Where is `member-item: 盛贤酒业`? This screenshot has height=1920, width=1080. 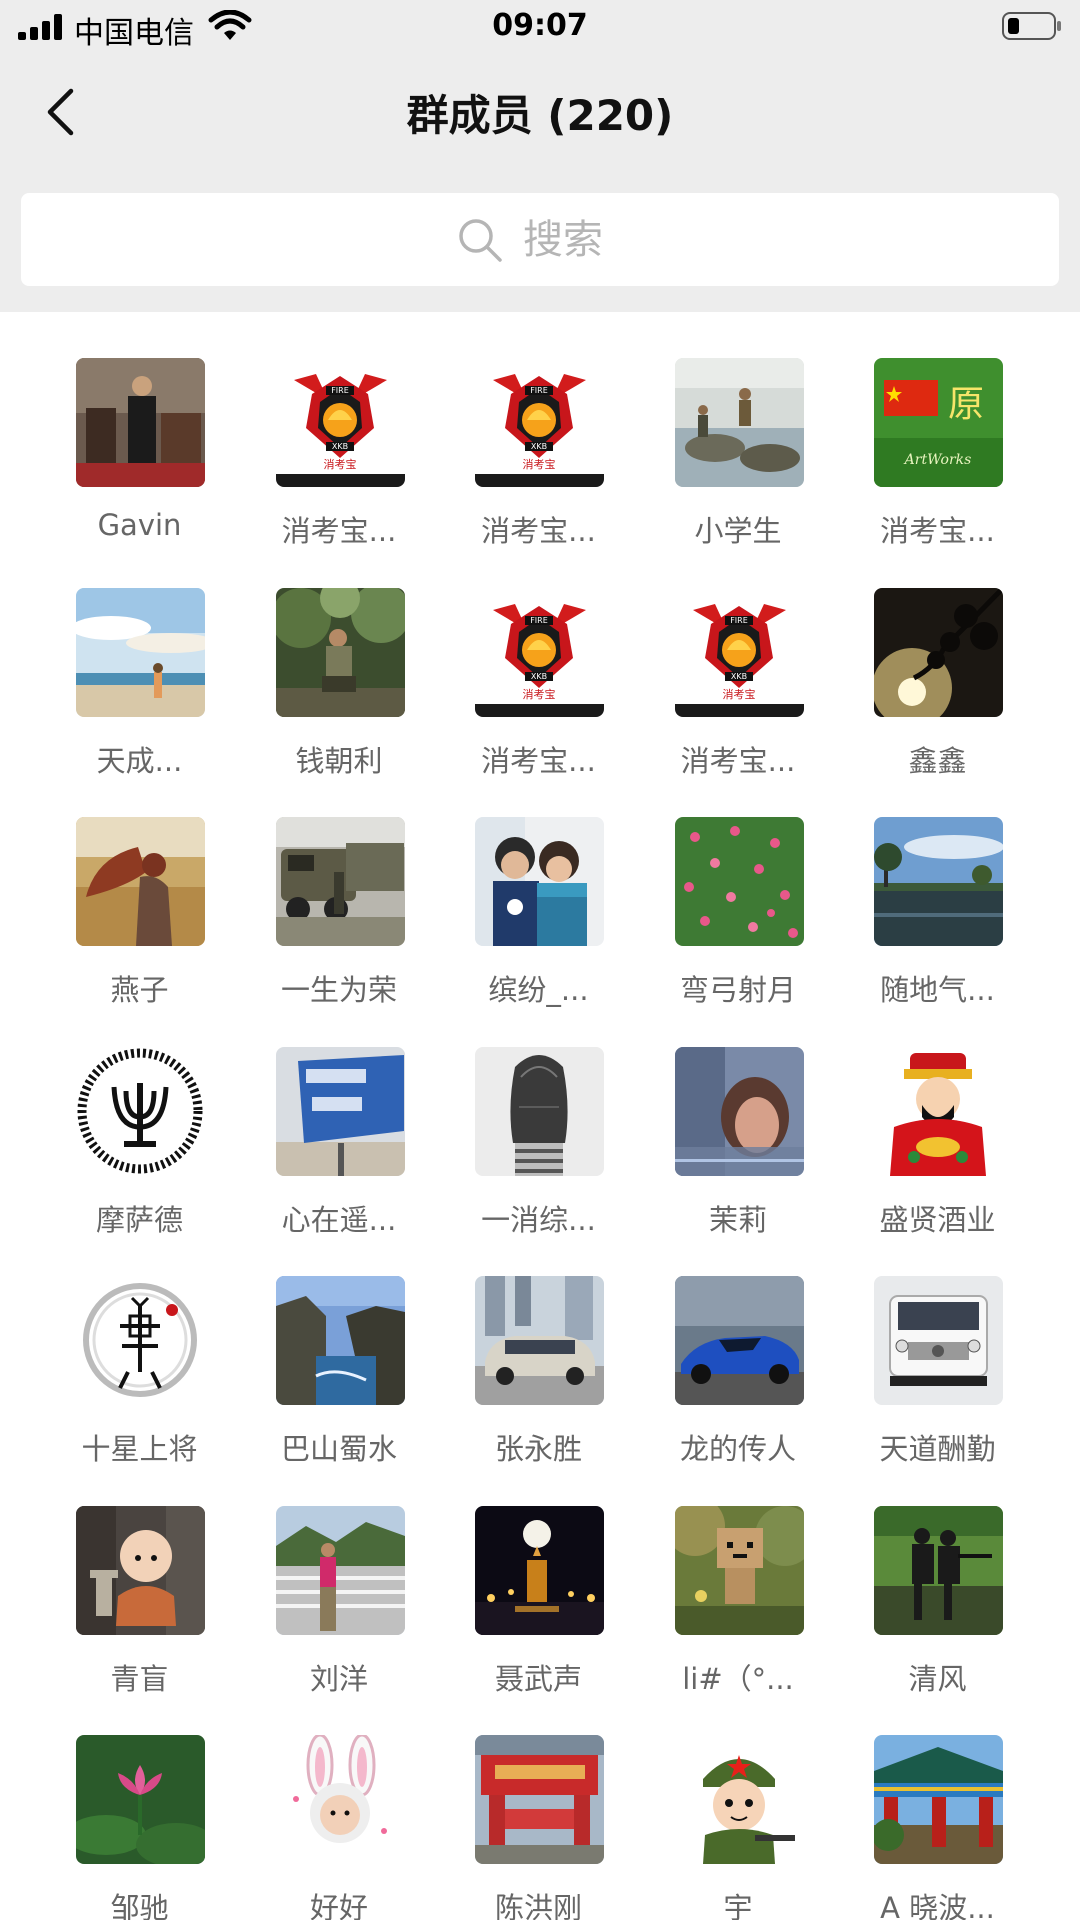 member-item: 盛贤酒业 is located at coordinates (937, 1146).